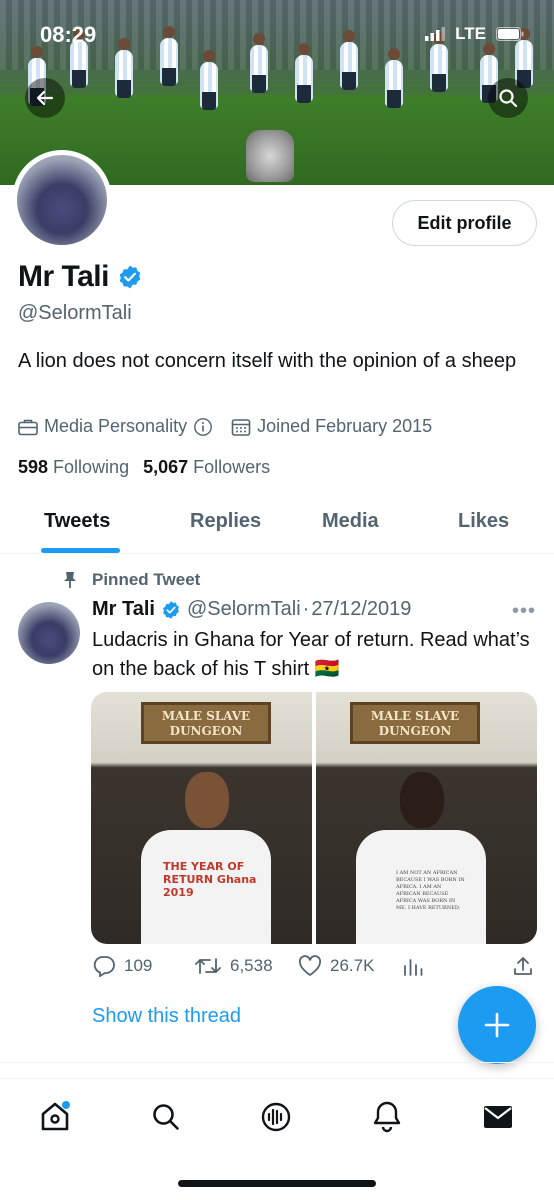  I want to click on edit-profile-button: Edit profile, so click(464, 223).